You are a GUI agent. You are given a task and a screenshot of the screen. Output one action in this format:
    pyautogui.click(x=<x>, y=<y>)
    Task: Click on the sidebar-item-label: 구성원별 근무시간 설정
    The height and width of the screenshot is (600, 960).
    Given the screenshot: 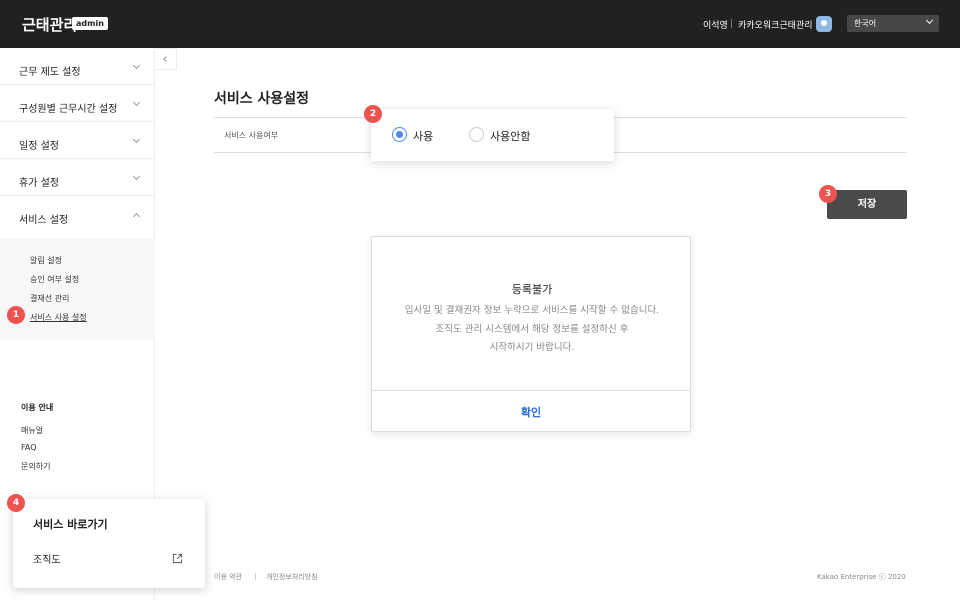 What is the action you would take?
    pyautogui.click(x=68, y=109)
    